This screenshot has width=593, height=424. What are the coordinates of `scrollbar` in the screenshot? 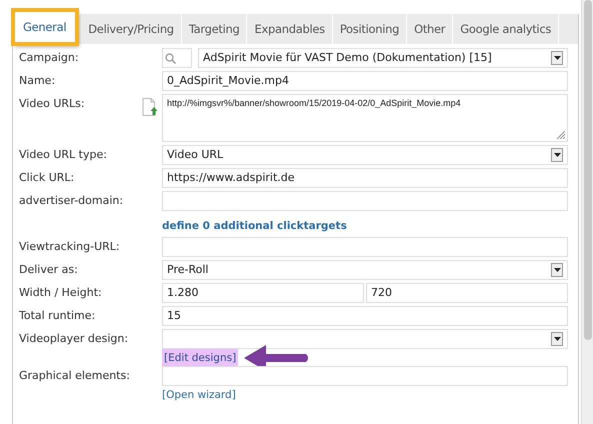 It's located at (587, 212).